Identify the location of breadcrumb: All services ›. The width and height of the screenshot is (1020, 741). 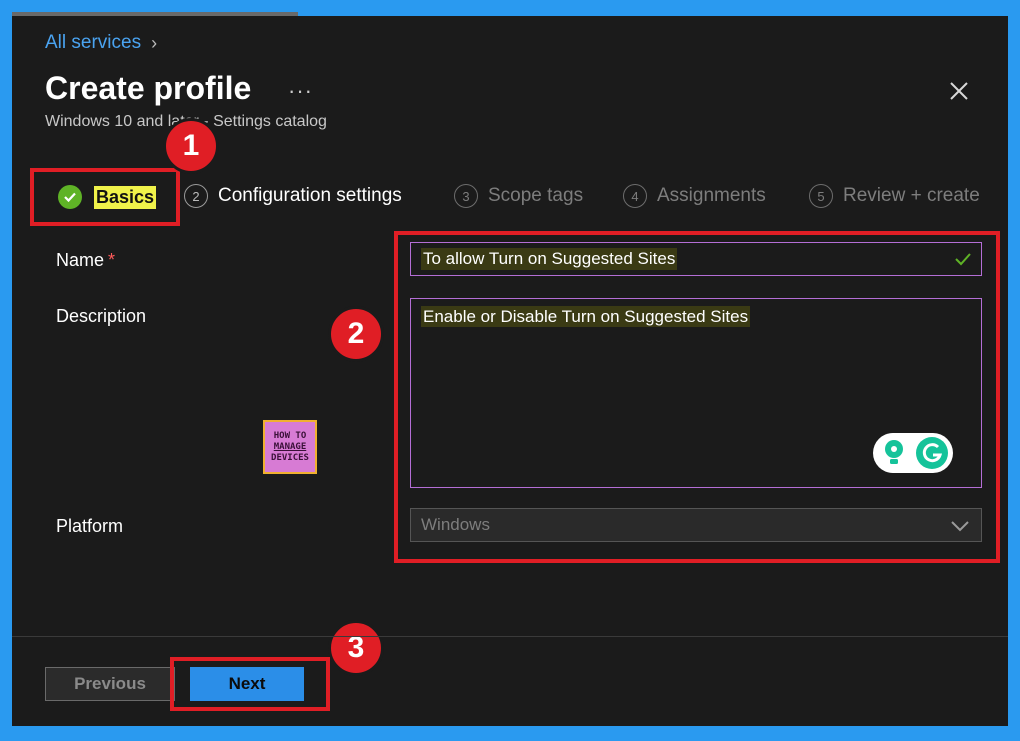
(101, 43).